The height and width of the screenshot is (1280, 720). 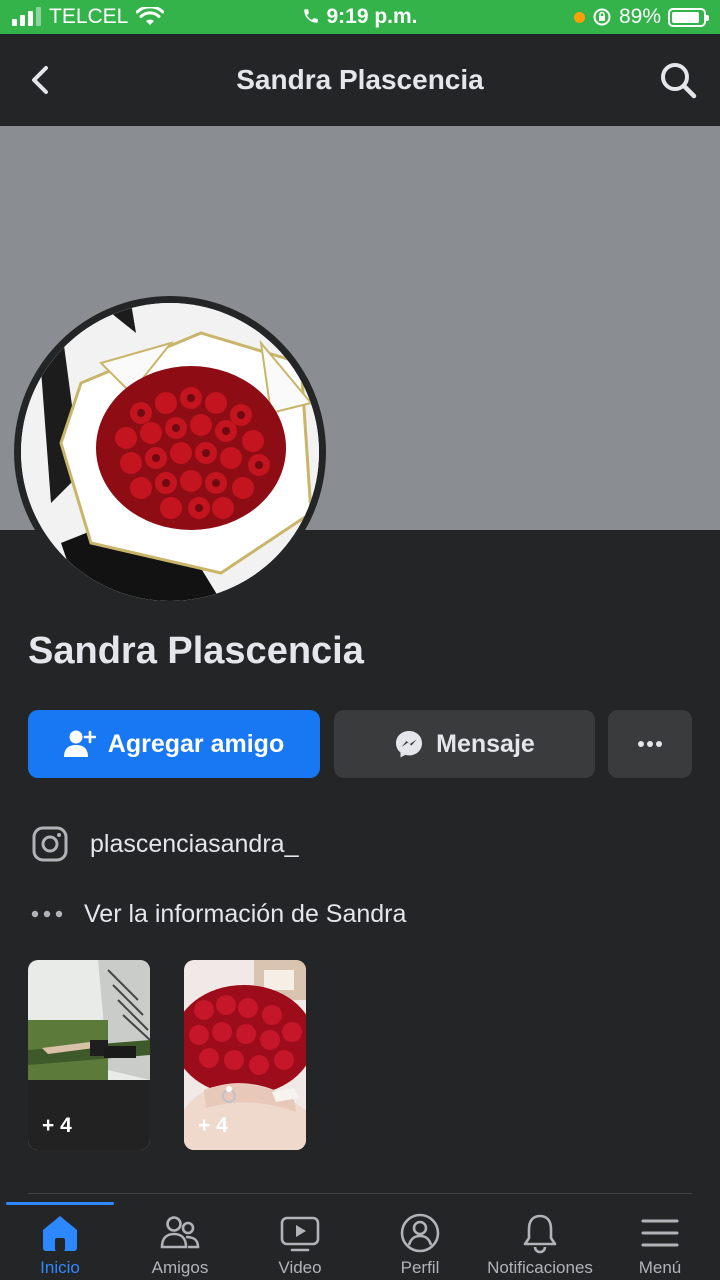 What do you see at coordinates (196, 743) in the screenshot?
I see `add-friend-label: Agregar amigo` at bounding box center [196, 743].